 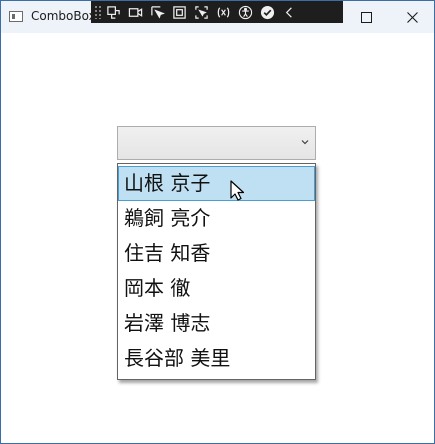 I want to click on list-item: 住吉 知香, so click(x=216, y=253).